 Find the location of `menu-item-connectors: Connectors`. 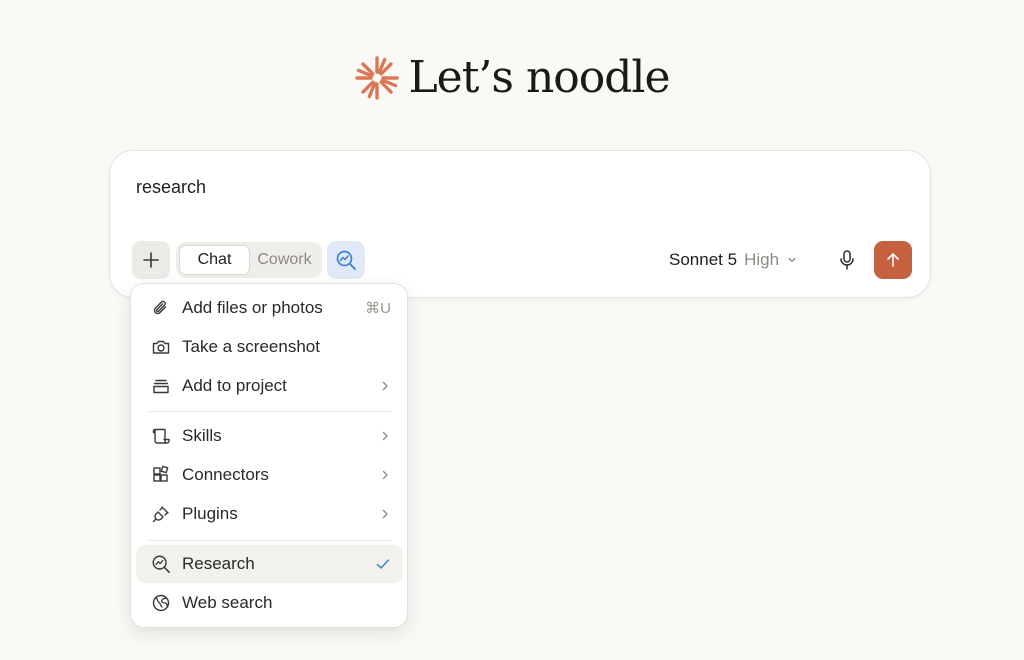

menu-item-connectors: Connectors is located at coordinates (269, 475).